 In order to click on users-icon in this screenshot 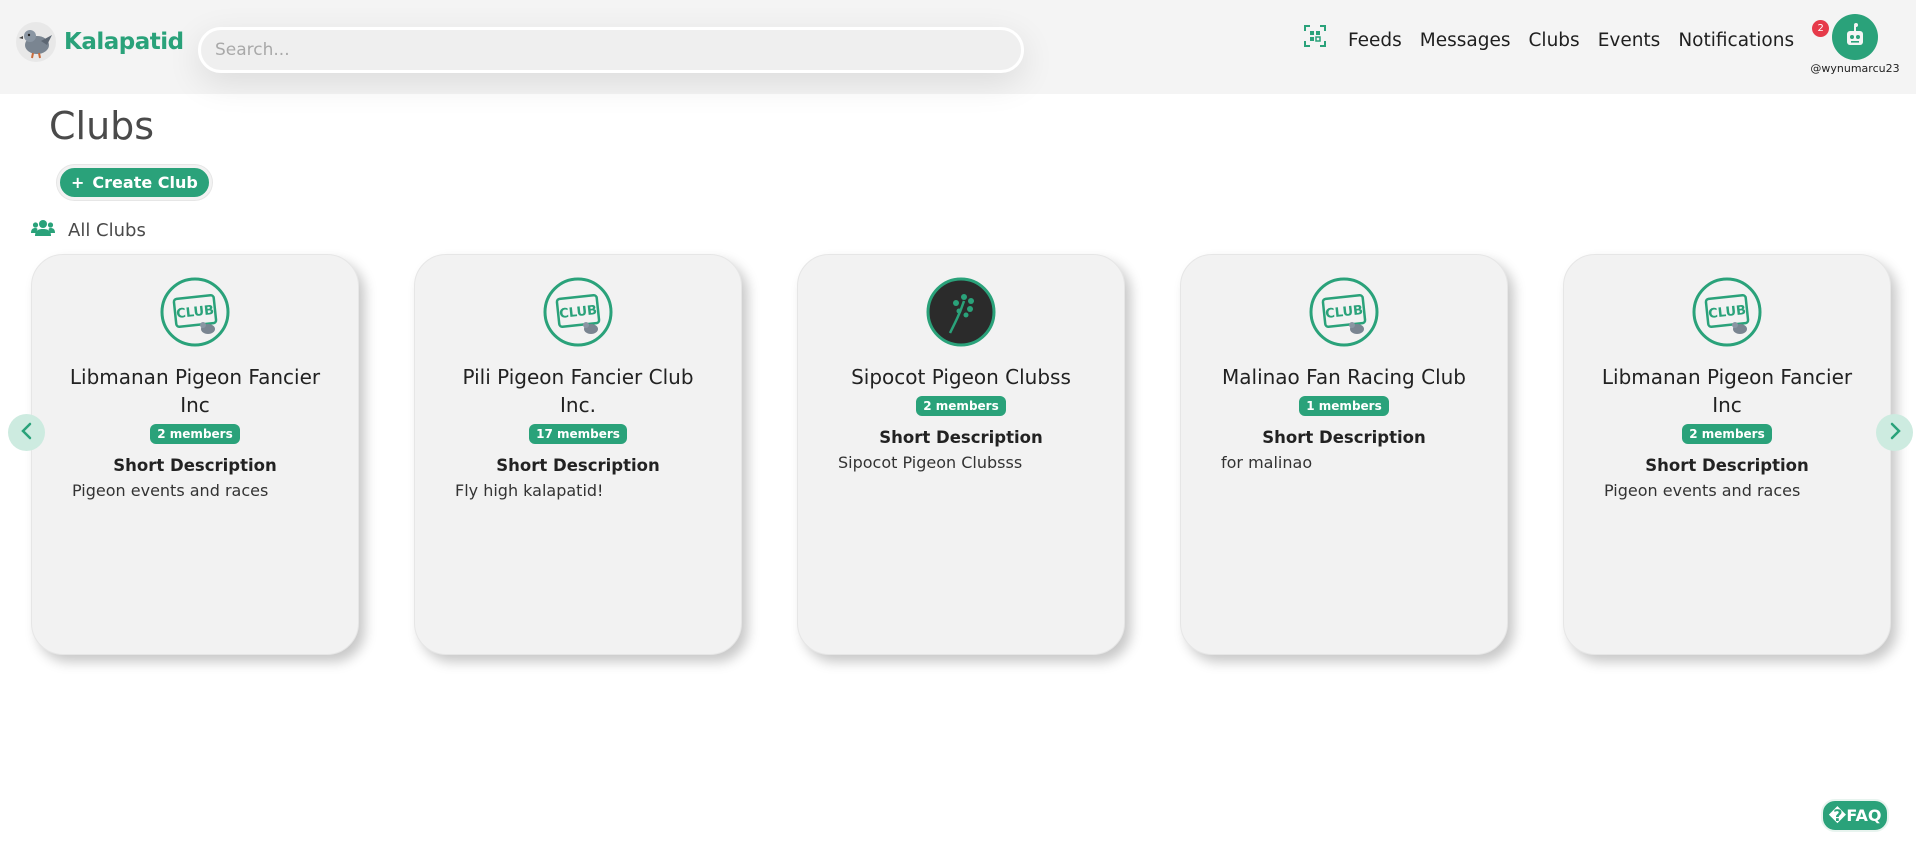, I will do `click(43, 230)`.